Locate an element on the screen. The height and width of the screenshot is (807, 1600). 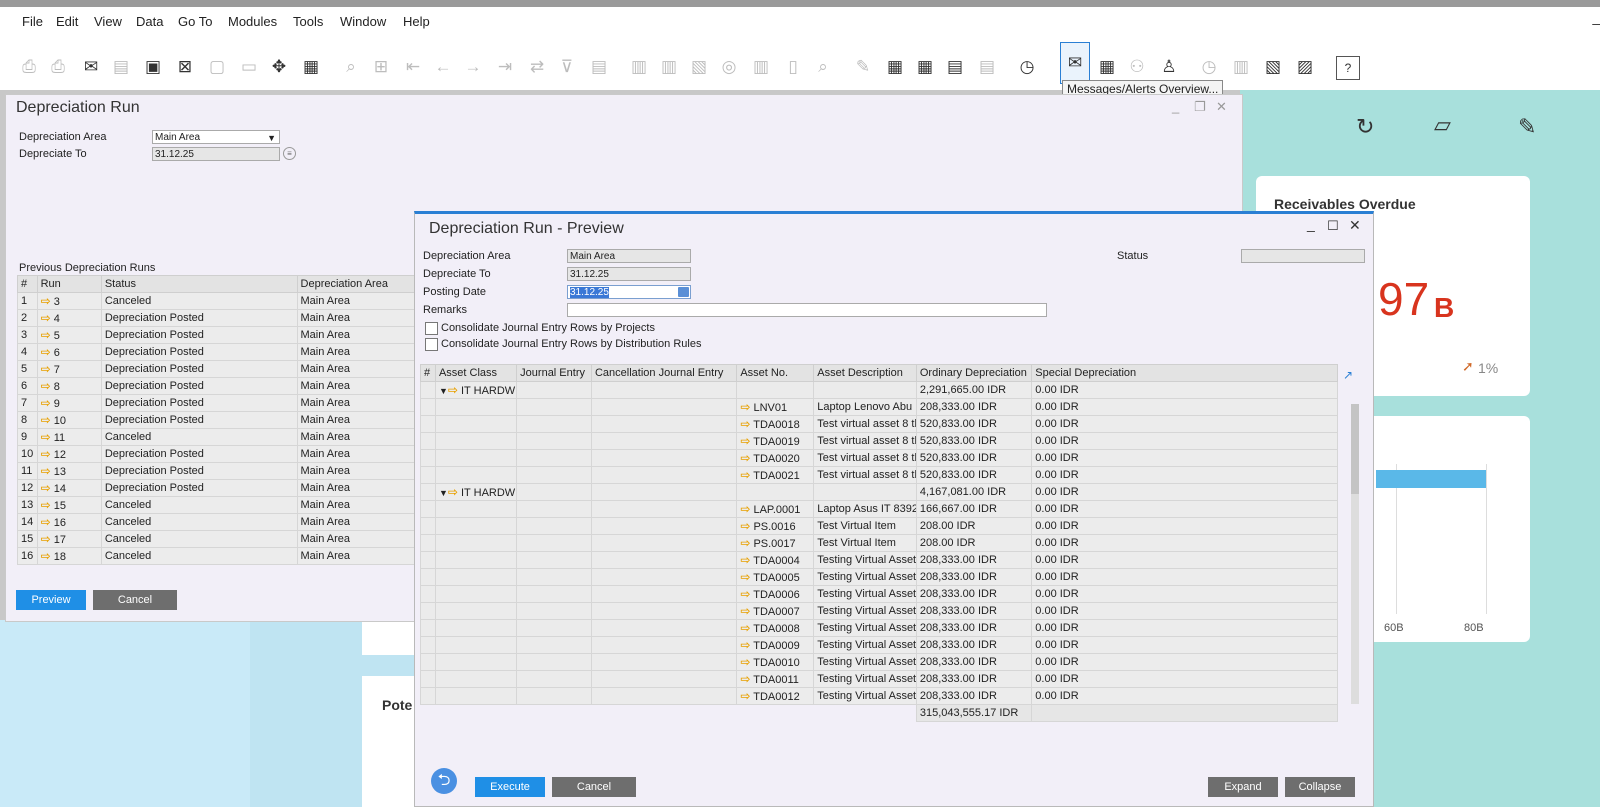
run-cell: ⇨ 3 is located at coordinates (69, 301).